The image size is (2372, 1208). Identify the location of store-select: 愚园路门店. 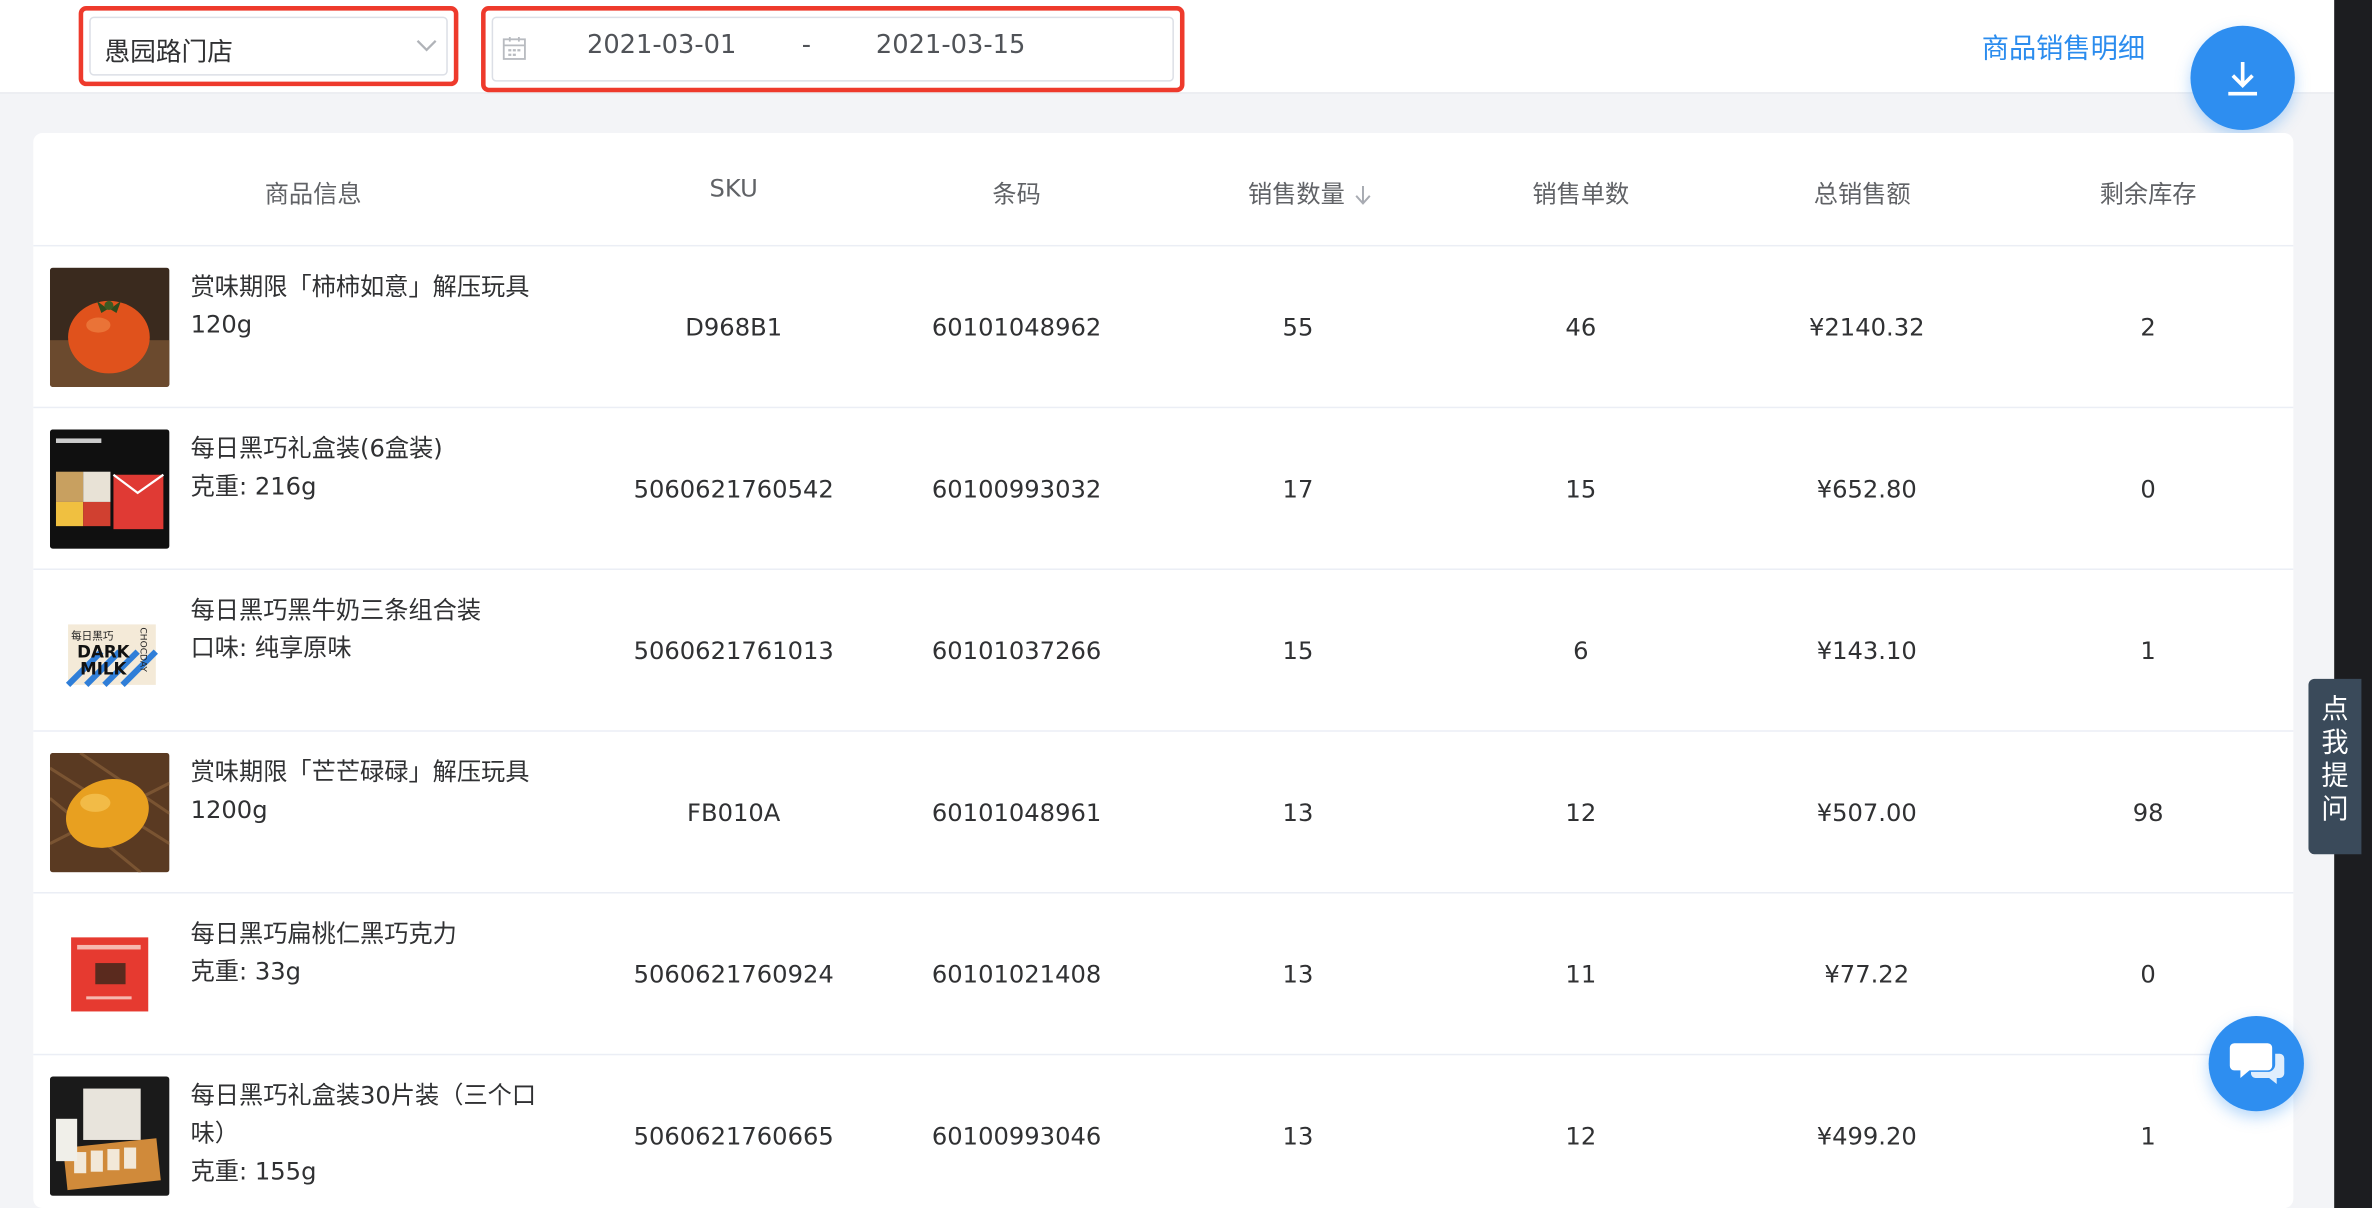
(268, 46).